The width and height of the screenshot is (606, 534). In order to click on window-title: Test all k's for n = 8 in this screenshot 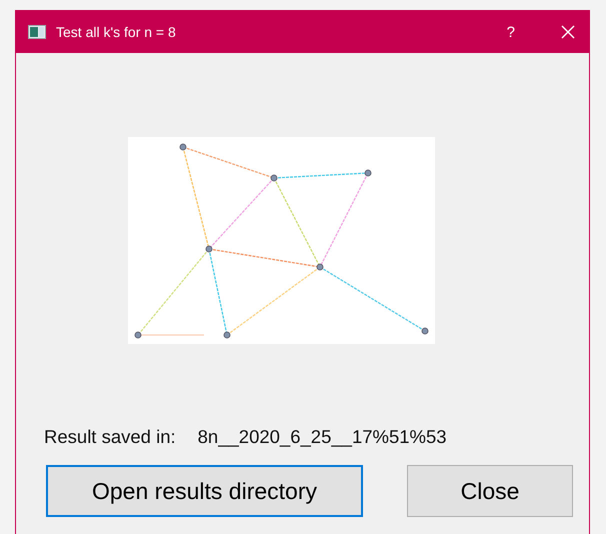, I will do `click(116, 32)`.